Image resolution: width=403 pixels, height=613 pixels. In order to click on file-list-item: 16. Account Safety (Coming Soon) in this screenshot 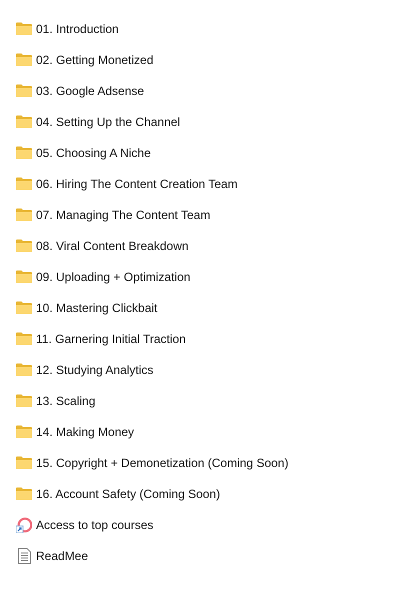, I will do `click(120, 493)`.